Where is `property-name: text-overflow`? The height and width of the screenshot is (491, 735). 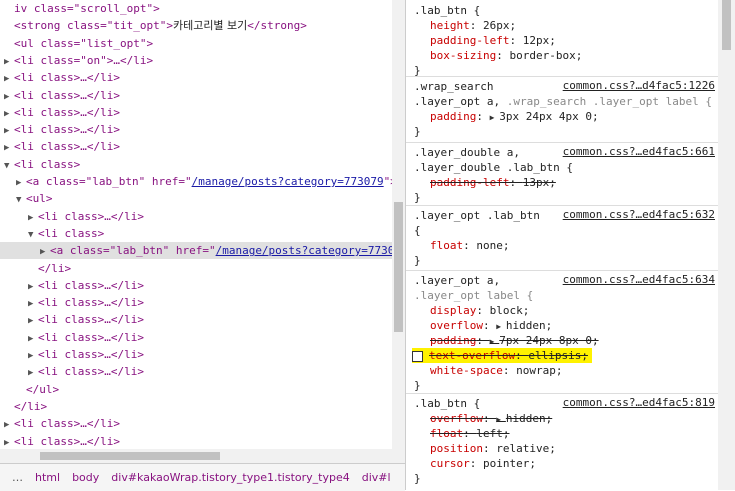 property-name: text-overflow is located at coordinates (472, 355).